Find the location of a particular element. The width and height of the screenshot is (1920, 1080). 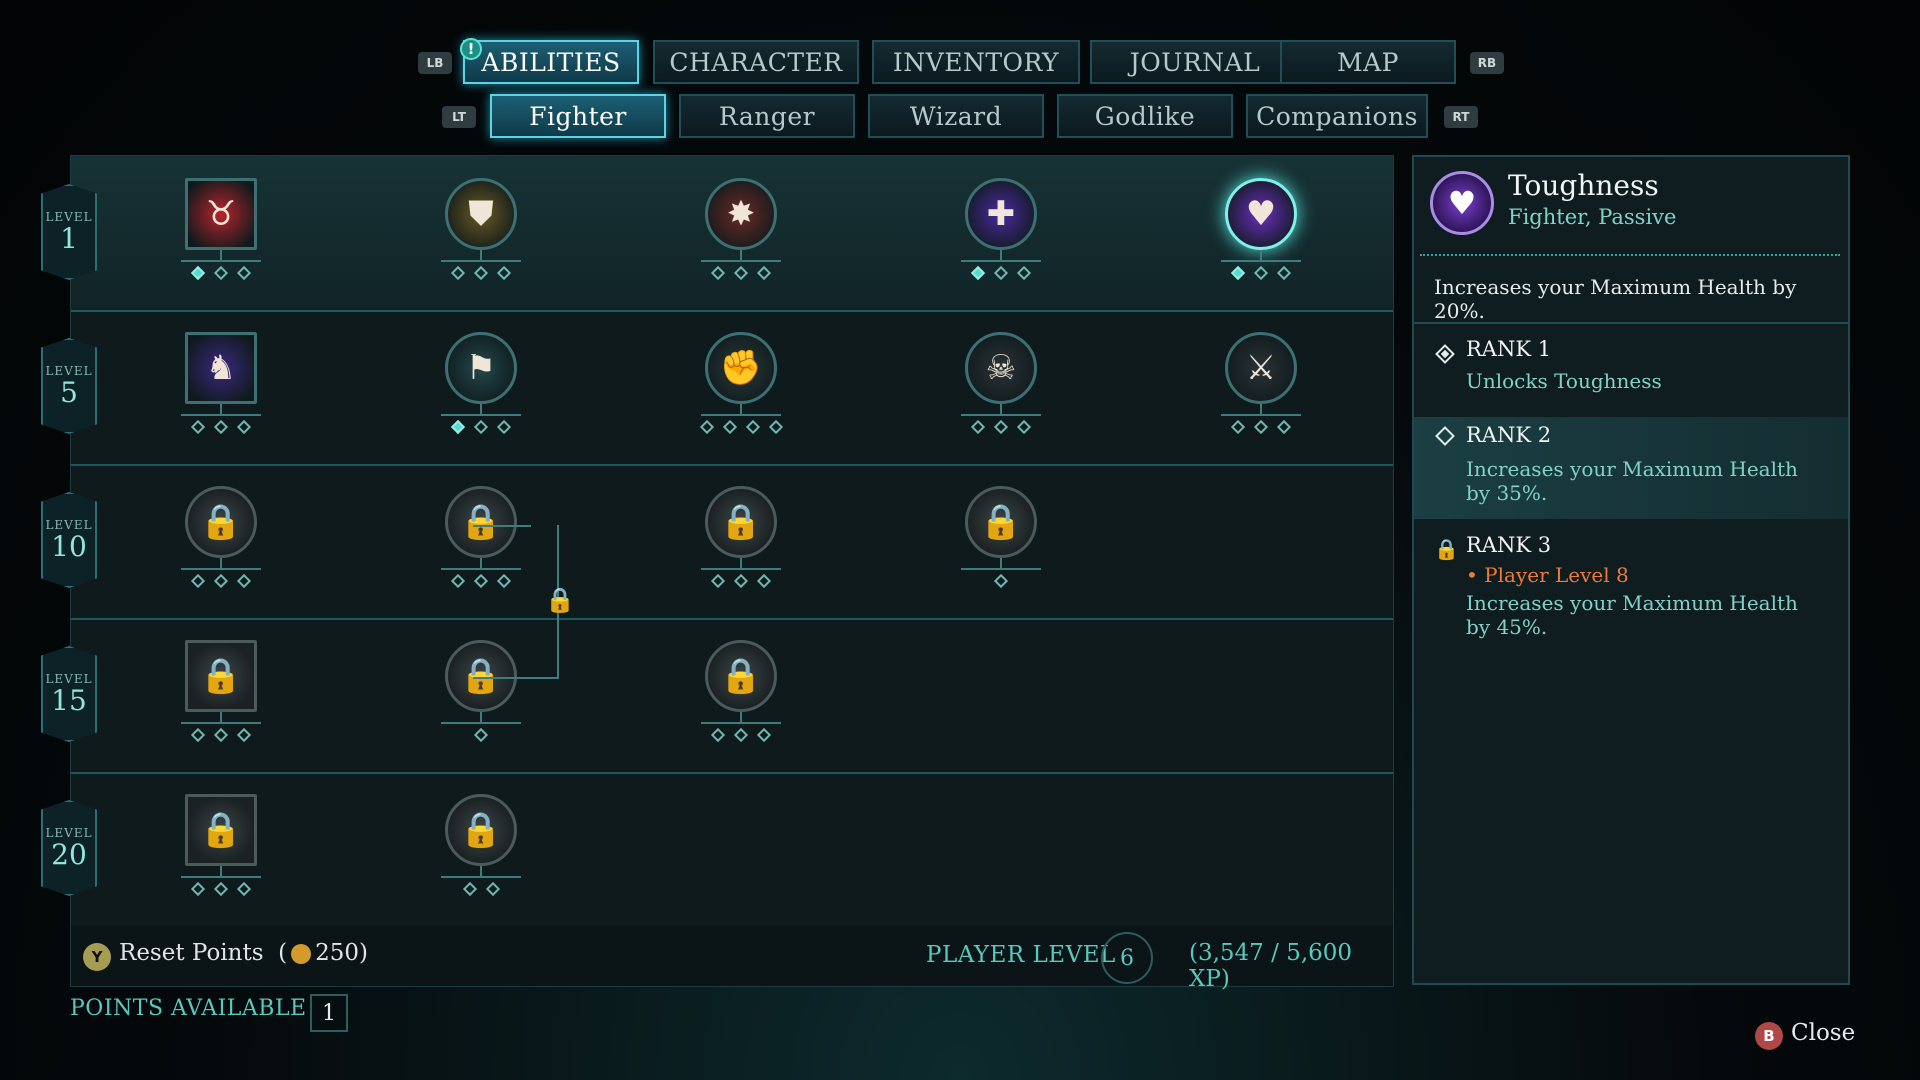

ability-node: ⚑ is located at coordinates (481, 383).